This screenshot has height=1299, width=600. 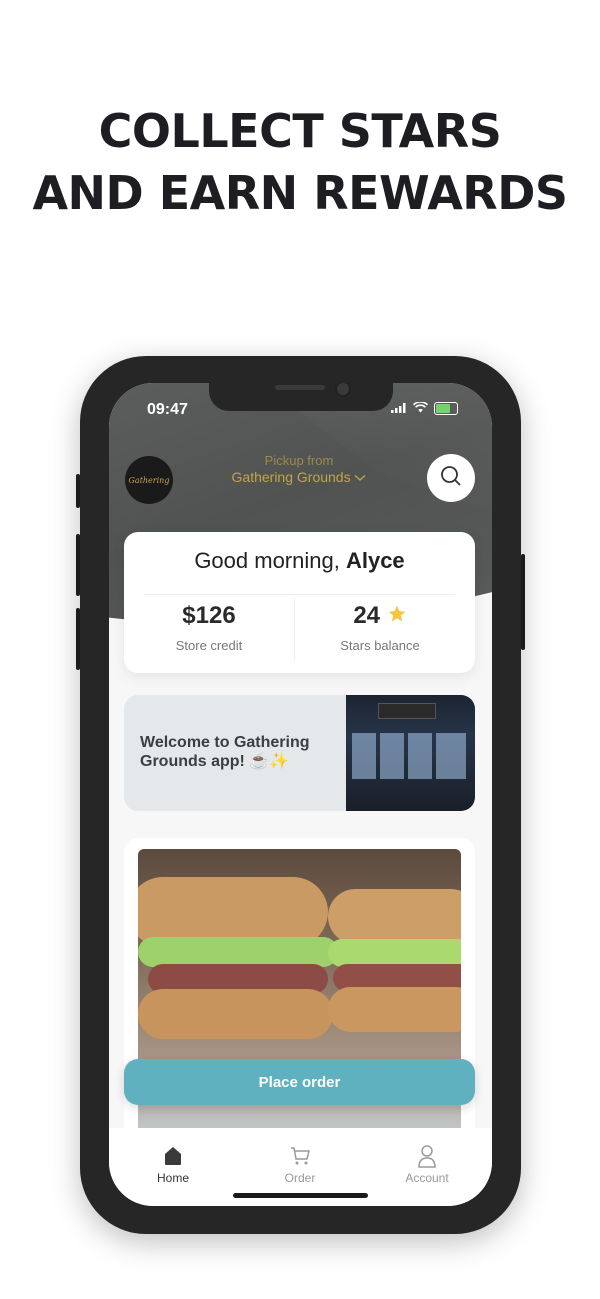 What do you see at coordinates (270, 560) in the screenshot?
I see `greeting-prefix: Good morning,` at bounding box center [270, 560].